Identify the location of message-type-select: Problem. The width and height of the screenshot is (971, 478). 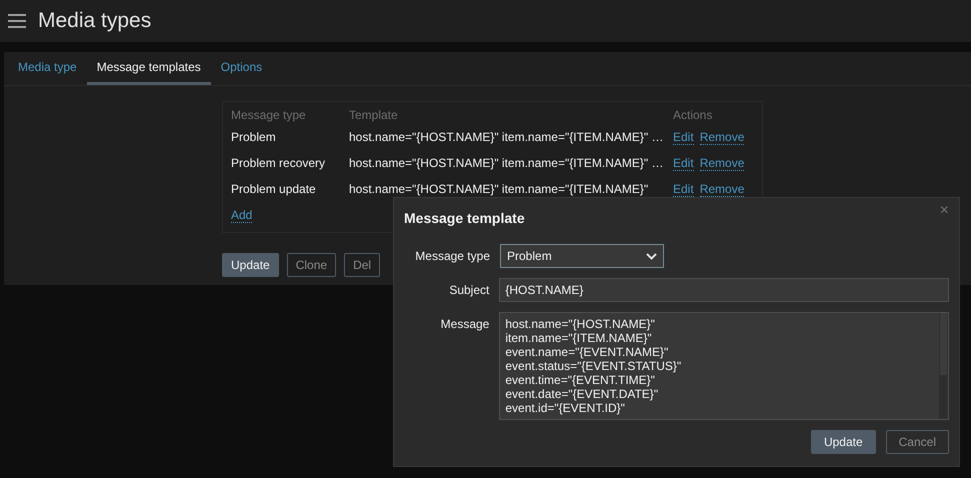
(582, 256).